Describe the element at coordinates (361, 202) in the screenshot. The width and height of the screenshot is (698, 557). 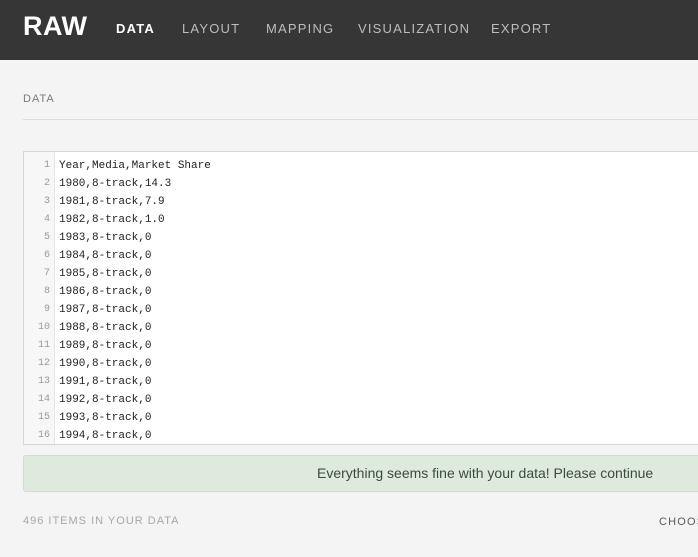
I see `code-line: 3 1981,8-track,7.9` at that location.